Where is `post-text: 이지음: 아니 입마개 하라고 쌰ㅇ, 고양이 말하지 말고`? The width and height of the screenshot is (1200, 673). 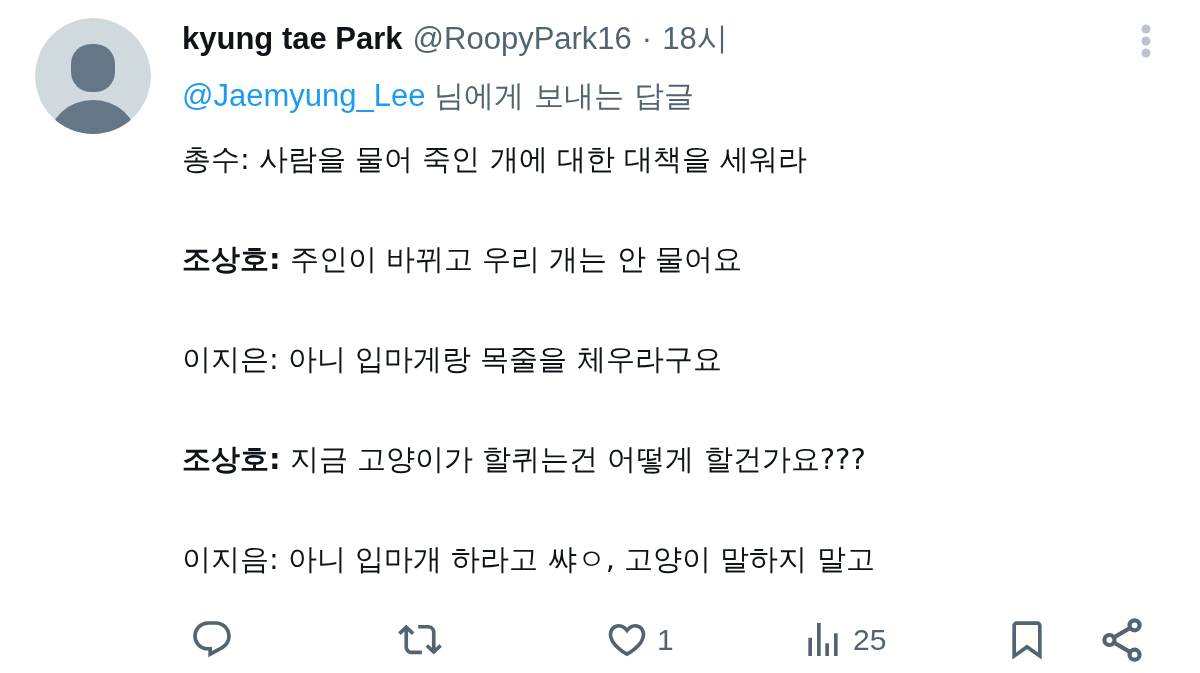
post-text: 이지음: 아니 입마개 하라고 쌰ㅇ, 고양이 말하지 말고 is located at coordinates (529, 559).